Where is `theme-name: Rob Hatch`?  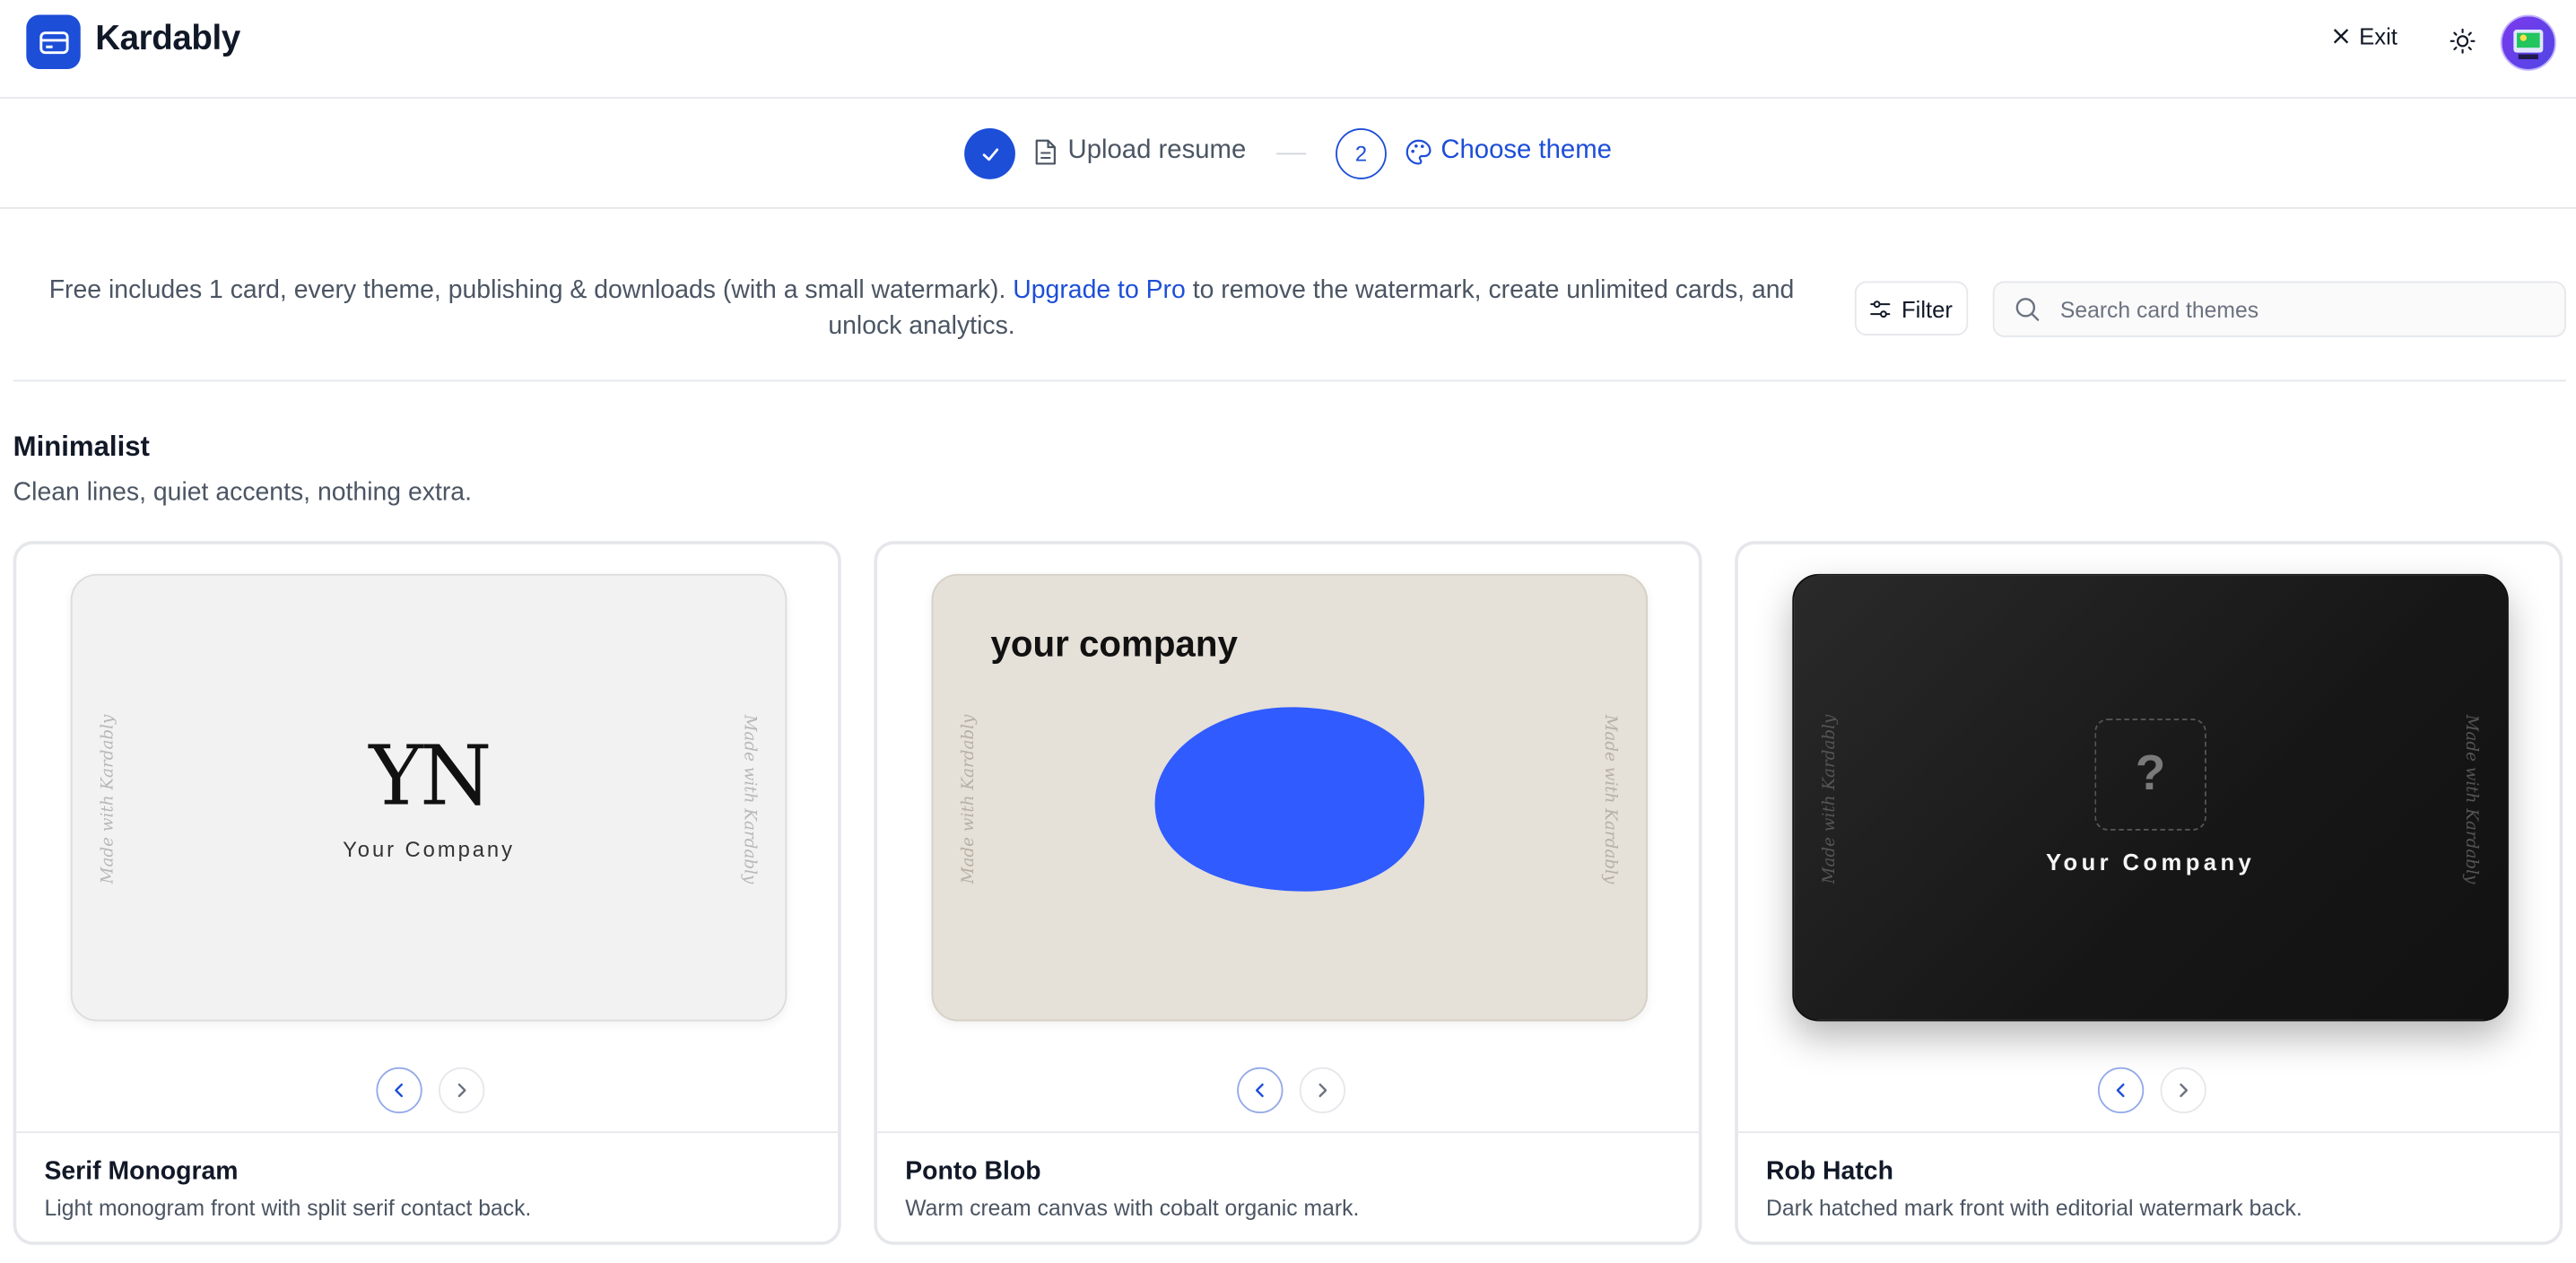
theme-name: Rob Hatch is located at coordinates (1829, 1171).